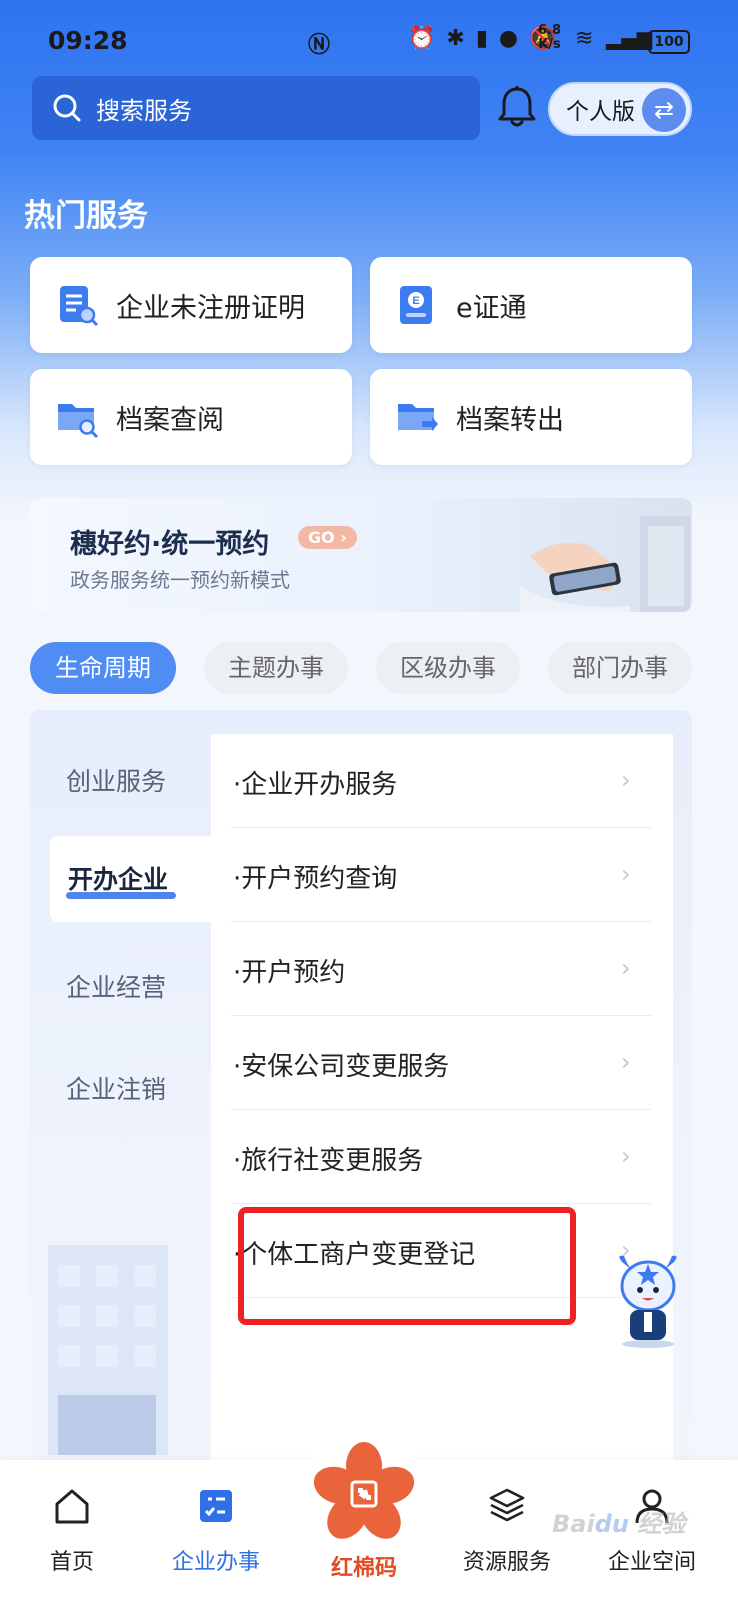 This screenshot has width=738, height=1600. I want to click on nav-enterprise-affairs: 企业办事, so click(216, 1530).